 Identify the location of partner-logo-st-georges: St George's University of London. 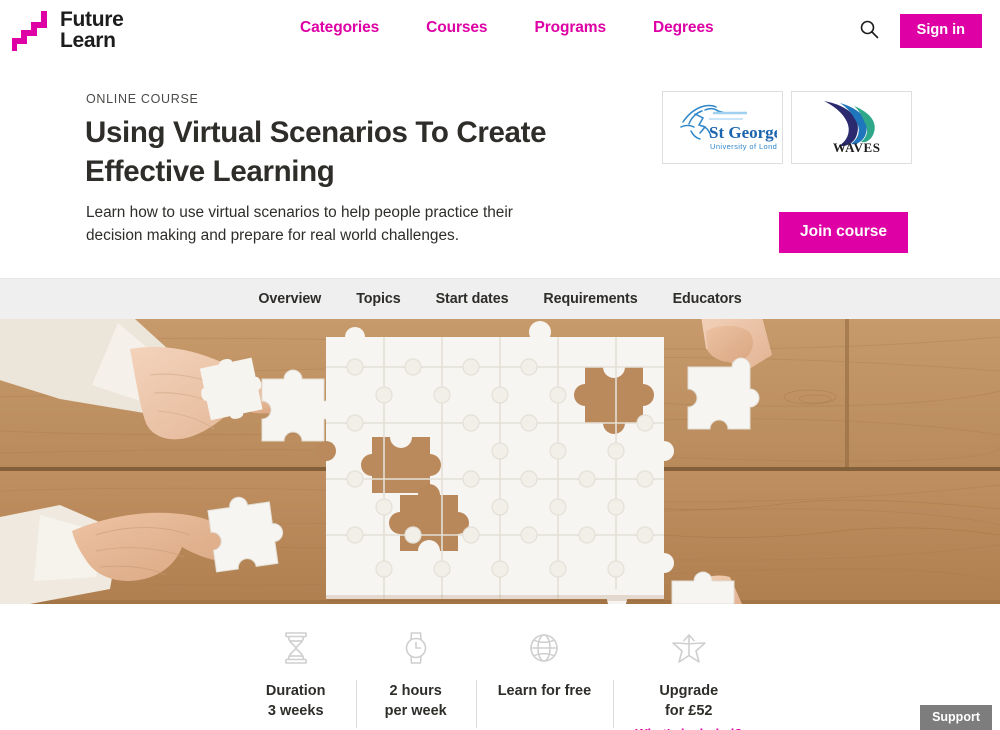
(727, 127).